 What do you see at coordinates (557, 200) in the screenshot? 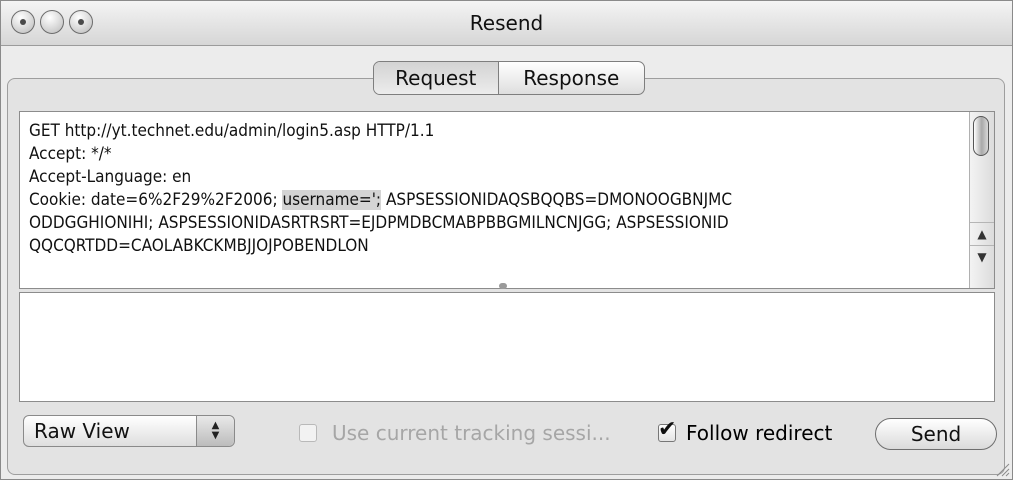
I see `cookie-text-end: ASPSESSIONIDAQSBQQBS=DMONOOGBNJMC` at bounding box center [557, 200].